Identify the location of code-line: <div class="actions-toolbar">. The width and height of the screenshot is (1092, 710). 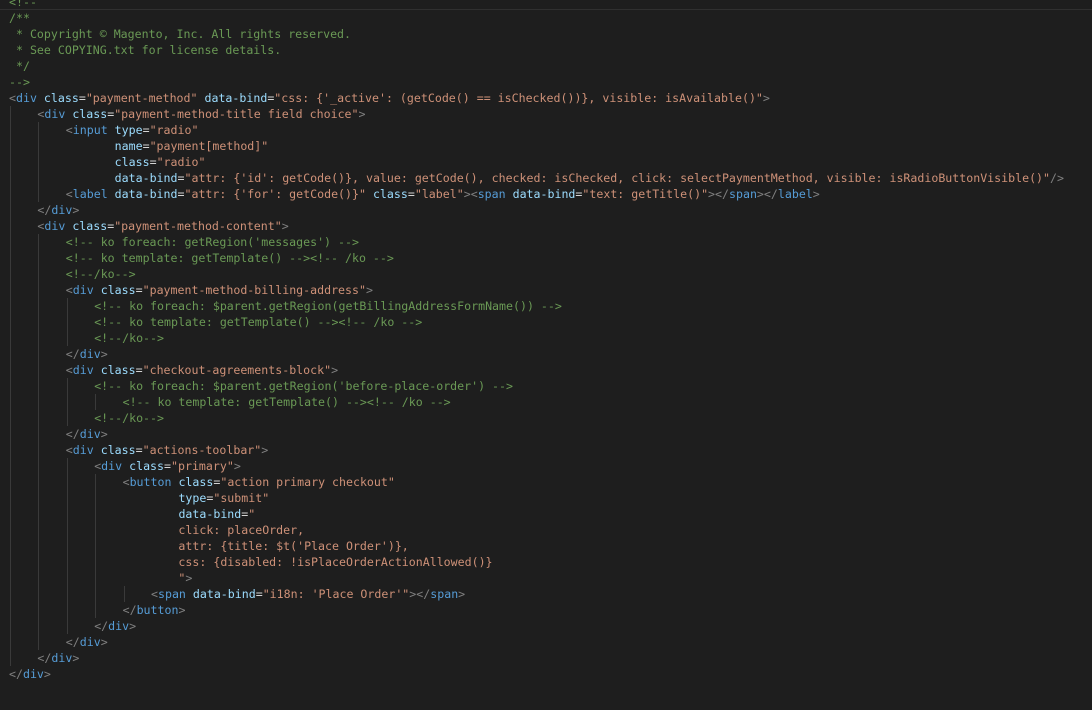
(550, 450).